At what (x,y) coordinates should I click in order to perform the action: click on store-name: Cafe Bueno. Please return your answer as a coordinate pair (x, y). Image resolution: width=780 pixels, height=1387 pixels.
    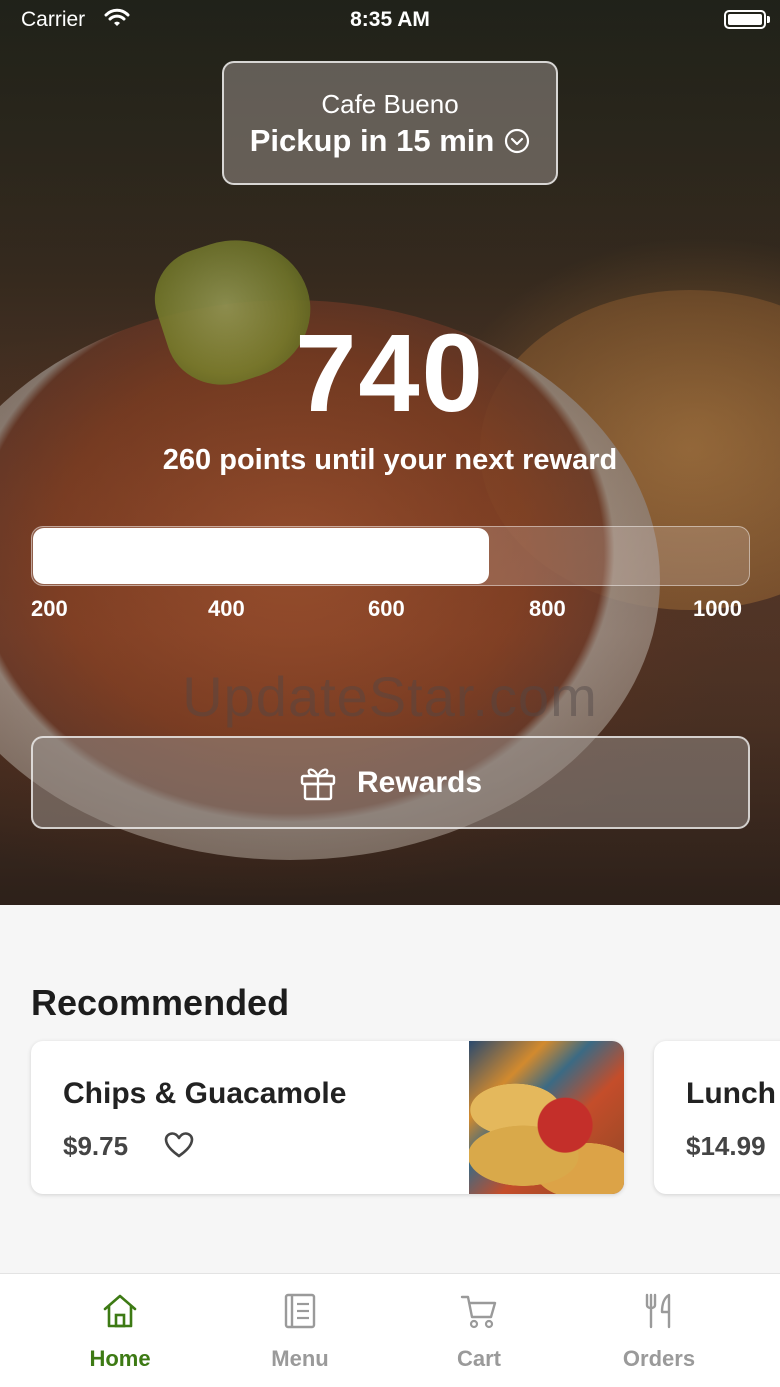
    Looking at the image, I should click on (390, 104).